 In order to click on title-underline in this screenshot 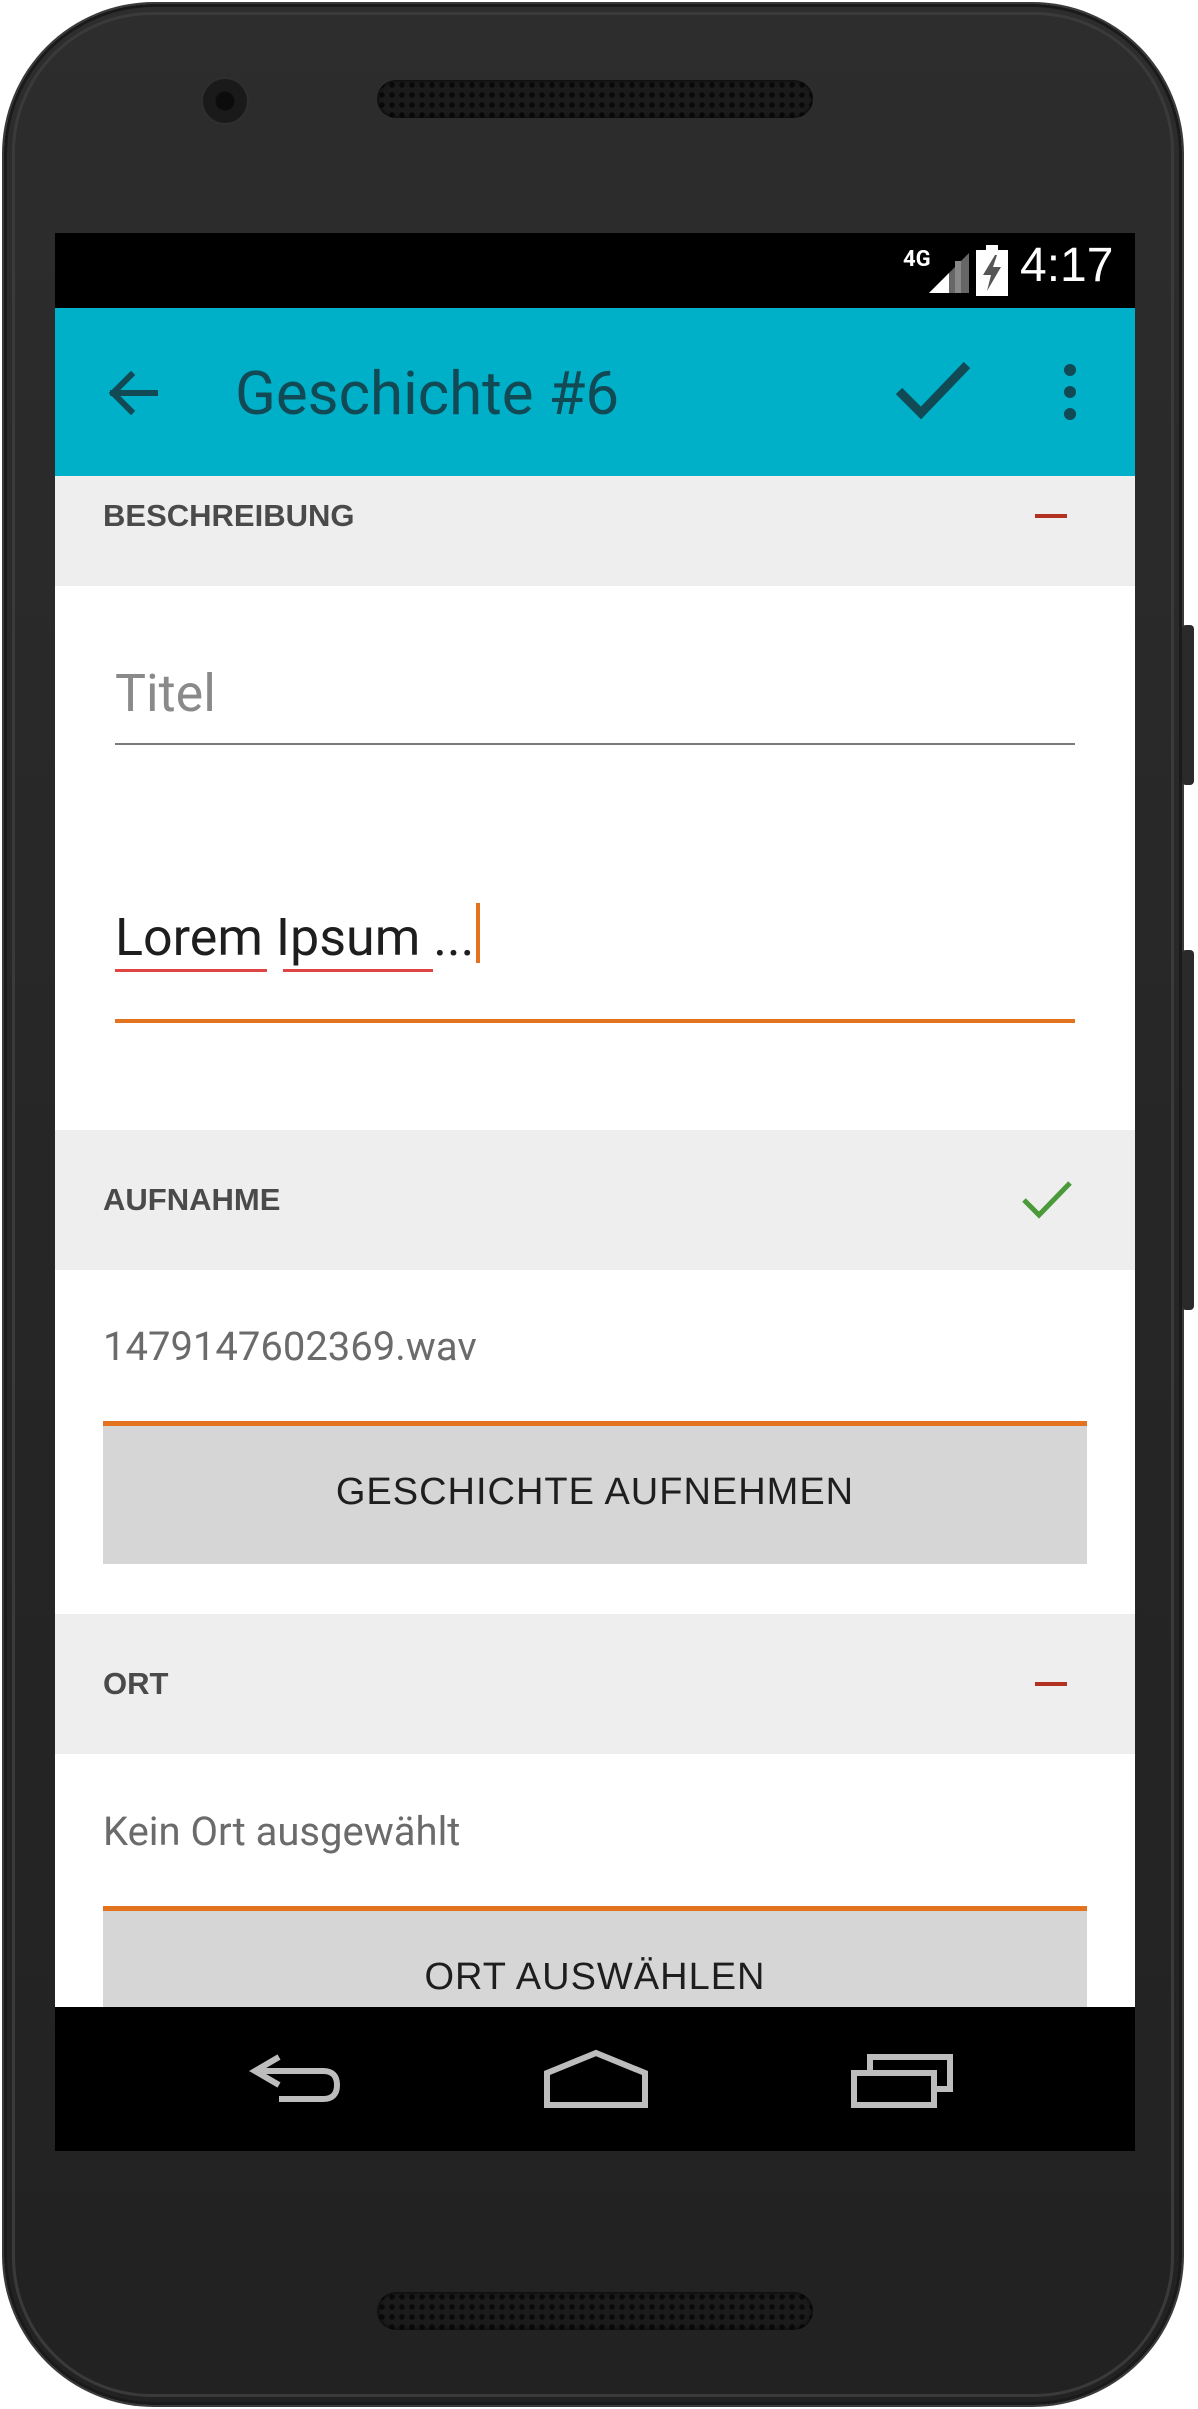, I will do `click(595, 744)`.